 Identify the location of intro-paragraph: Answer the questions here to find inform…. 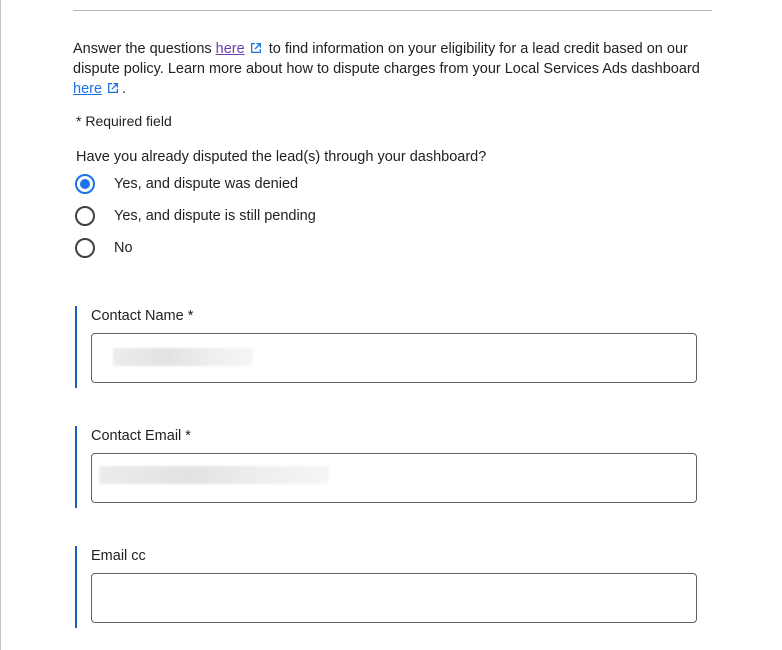
(393, 69).